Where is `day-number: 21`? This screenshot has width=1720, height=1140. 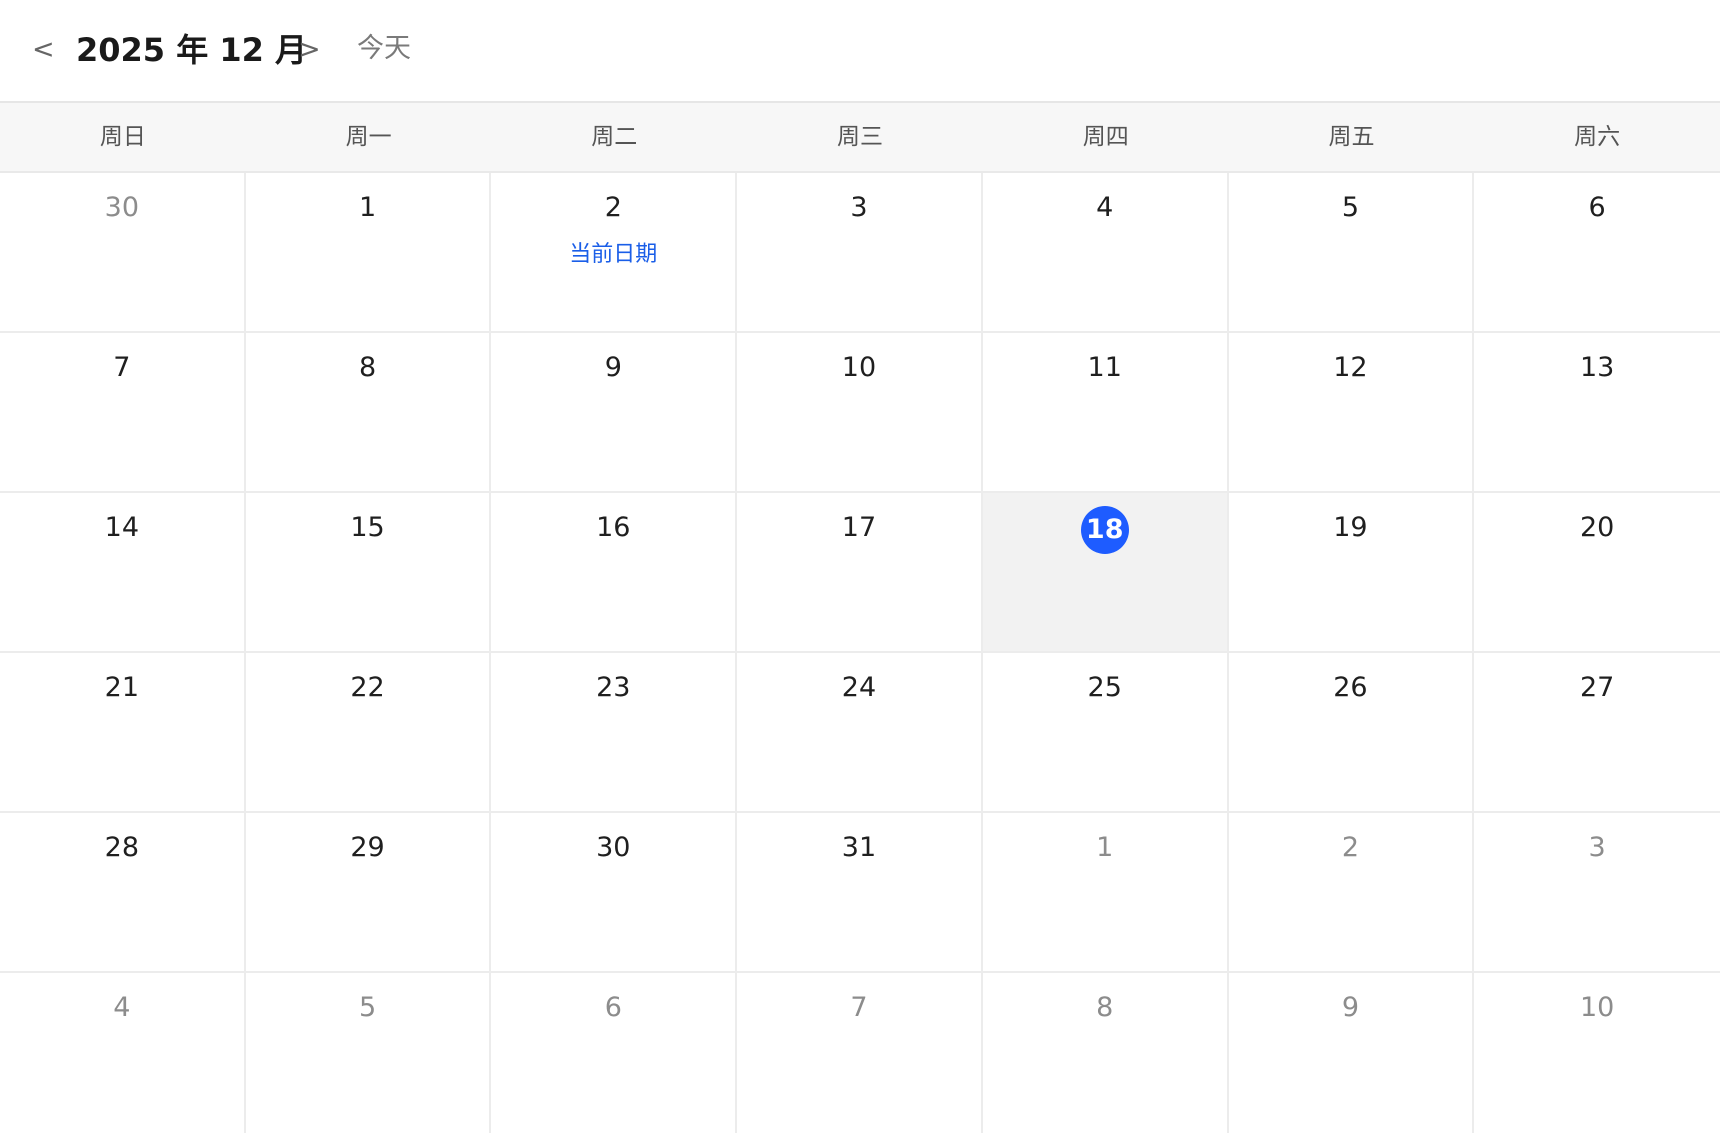 day-number: 21 is located at coordinates (122, 687).